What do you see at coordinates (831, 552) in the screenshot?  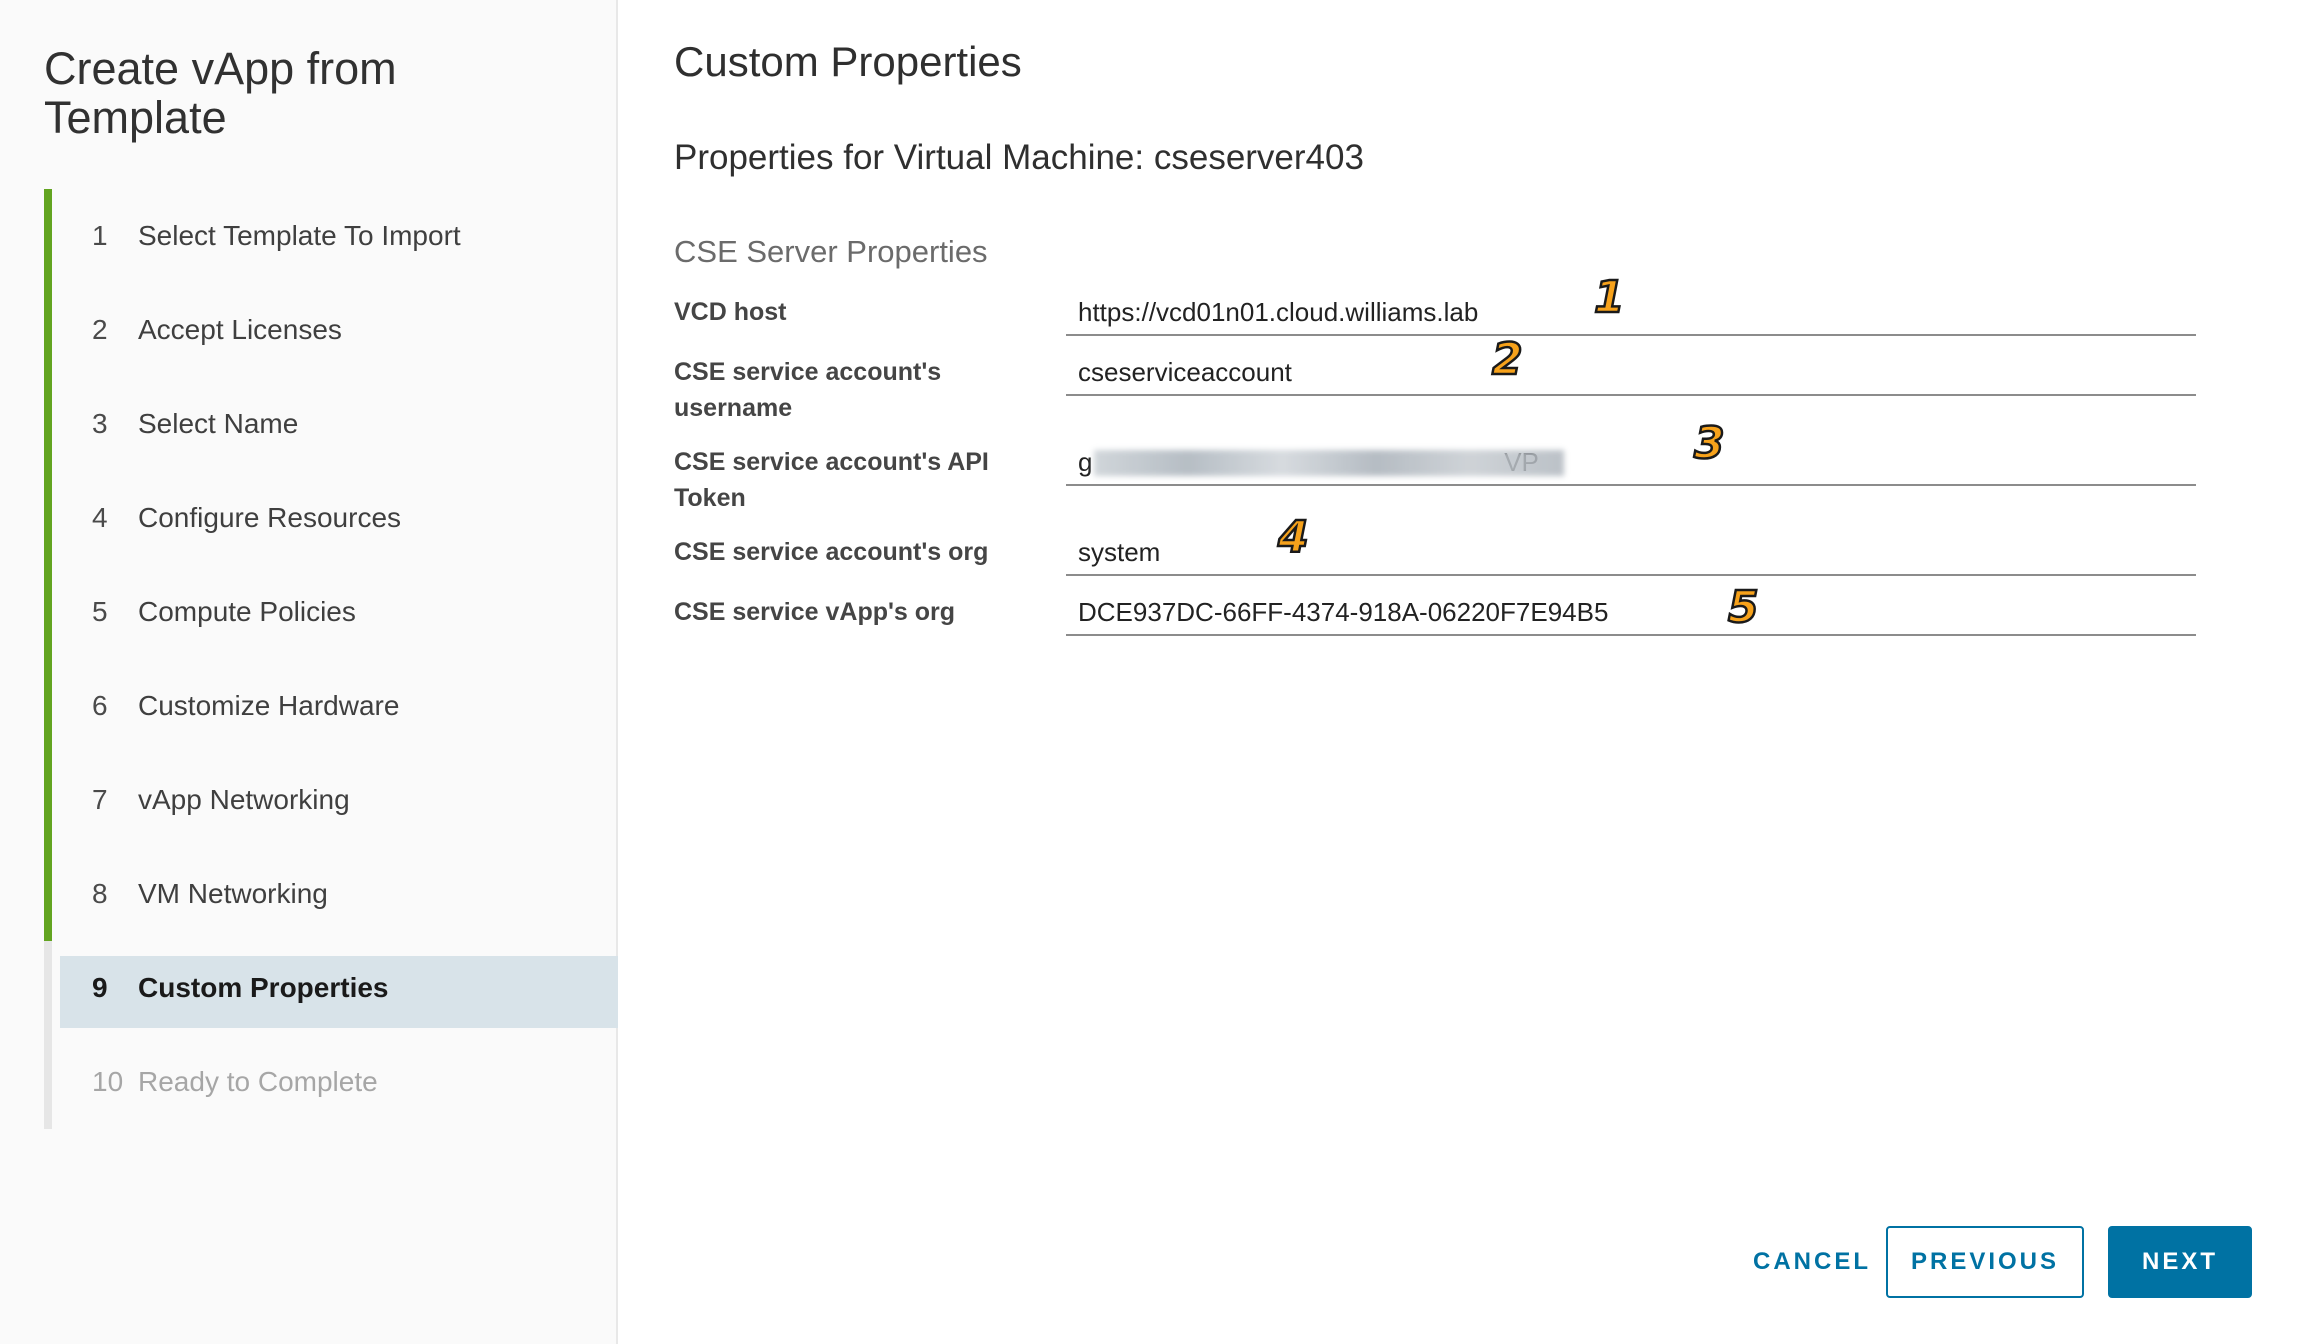 I see `property-label: CSE service account's org` at bounding box center [831, 552].